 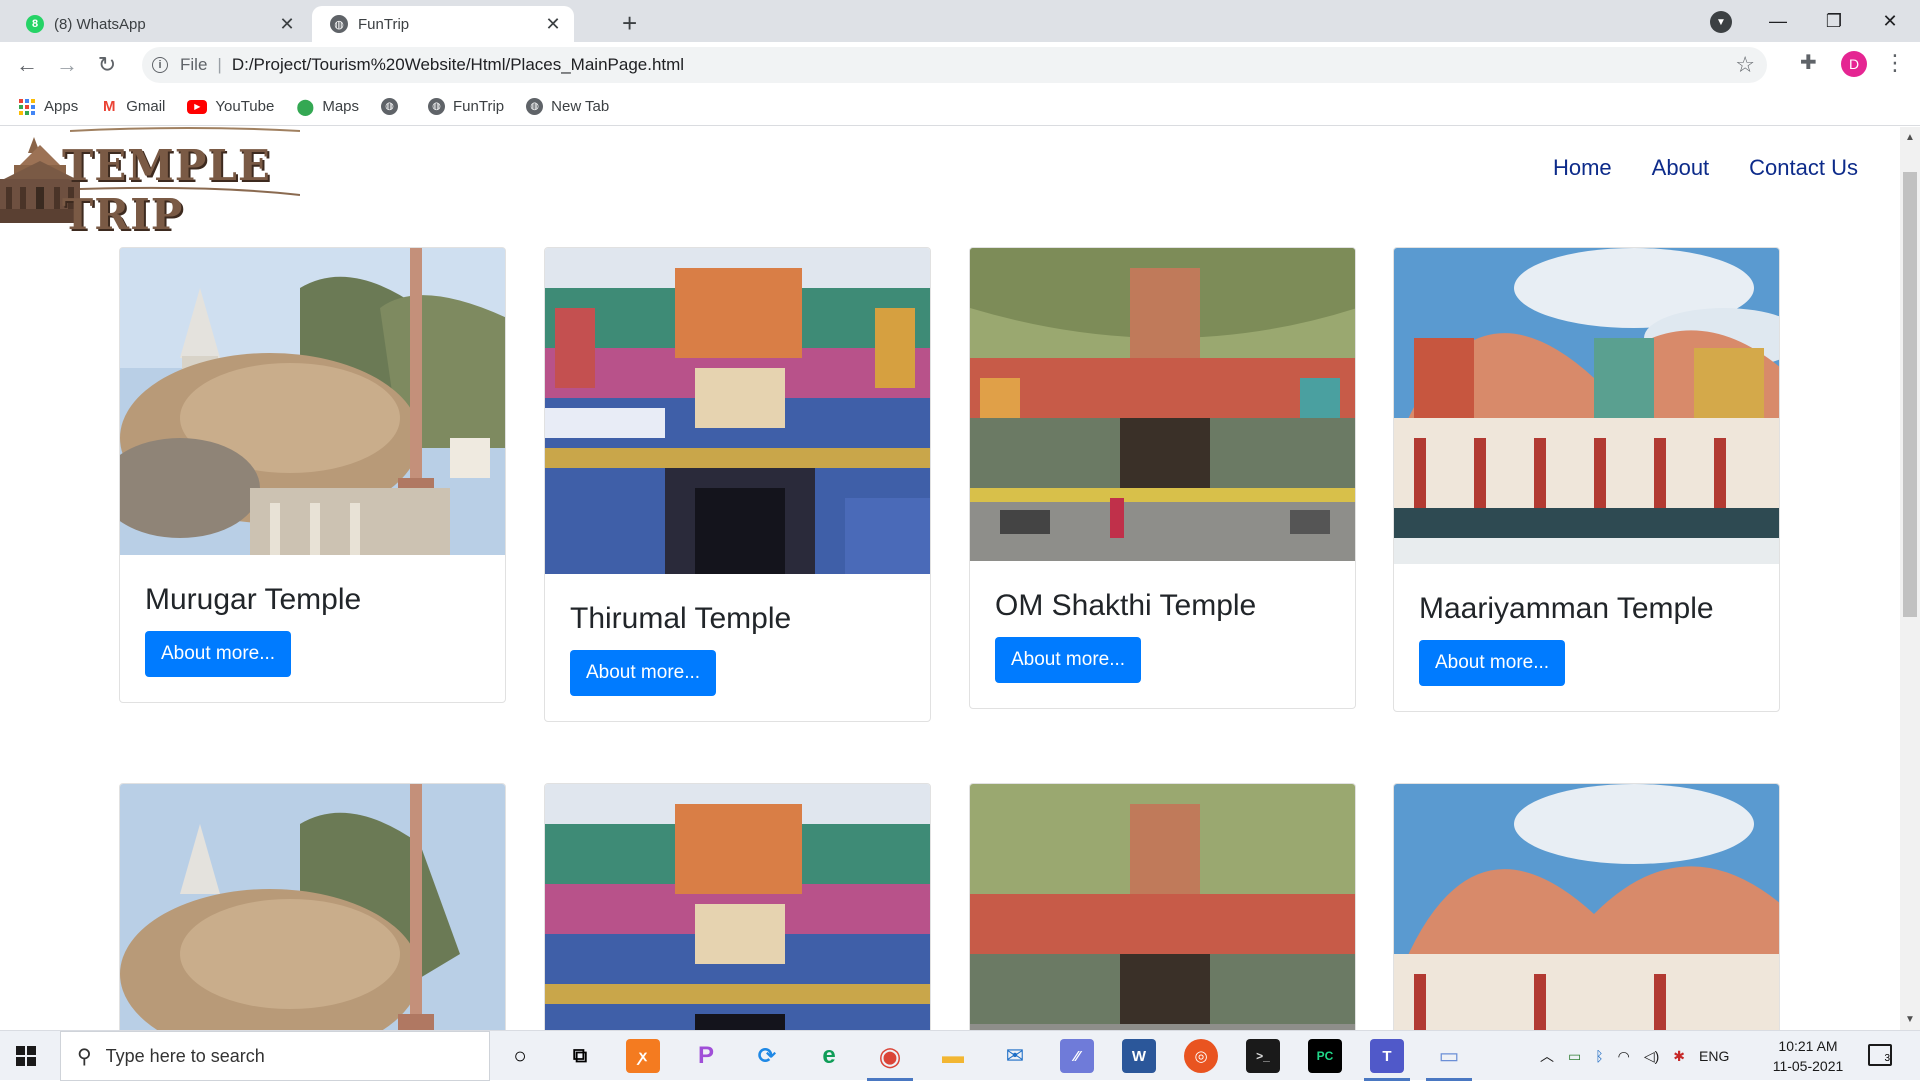 What do you see at coordinates (1834, 21) in the screenshot?
I see `restore-icon: ❐` at bounding box center [1834, 21].